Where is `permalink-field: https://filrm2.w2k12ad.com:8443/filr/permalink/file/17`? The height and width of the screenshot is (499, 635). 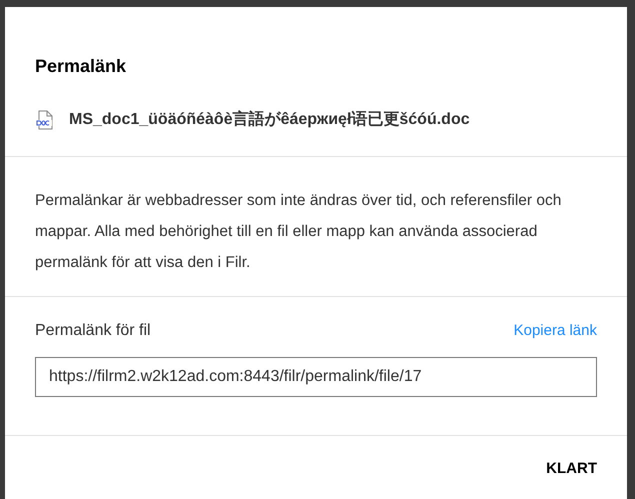
permalink-field: https://filrm2.w2k12ad.com:8443/filr/permalink/file/17 is located at coordinates (316, 377).